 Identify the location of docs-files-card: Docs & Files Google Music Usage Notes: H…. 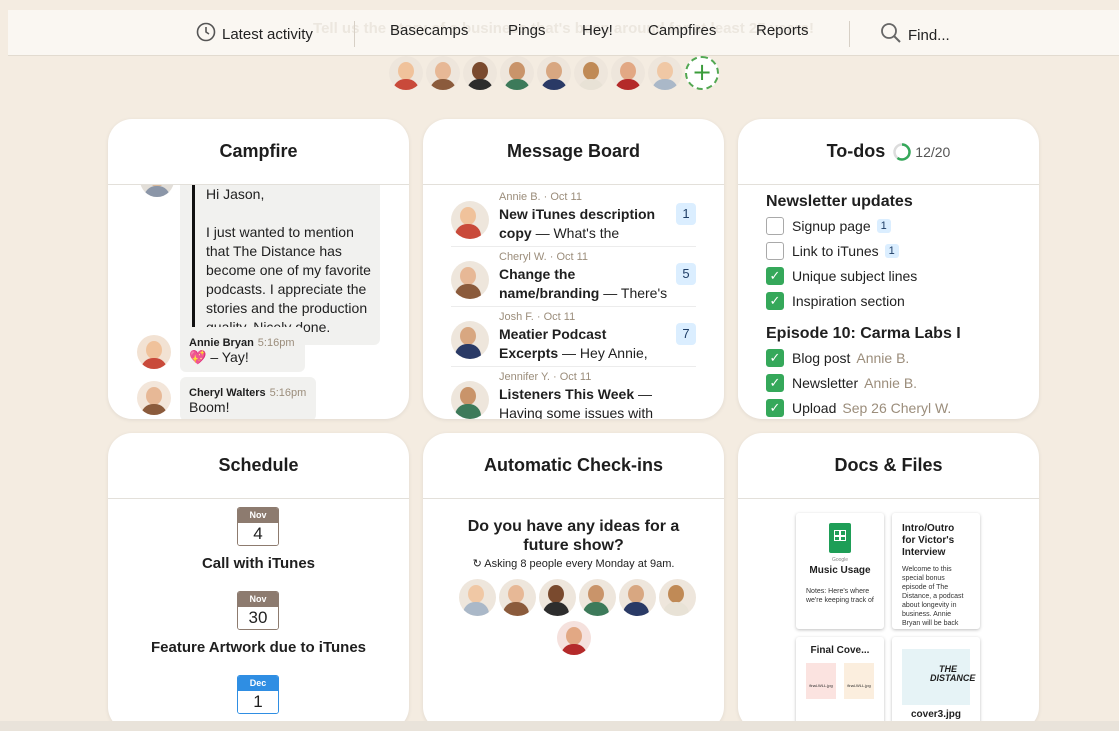
(888, 582).